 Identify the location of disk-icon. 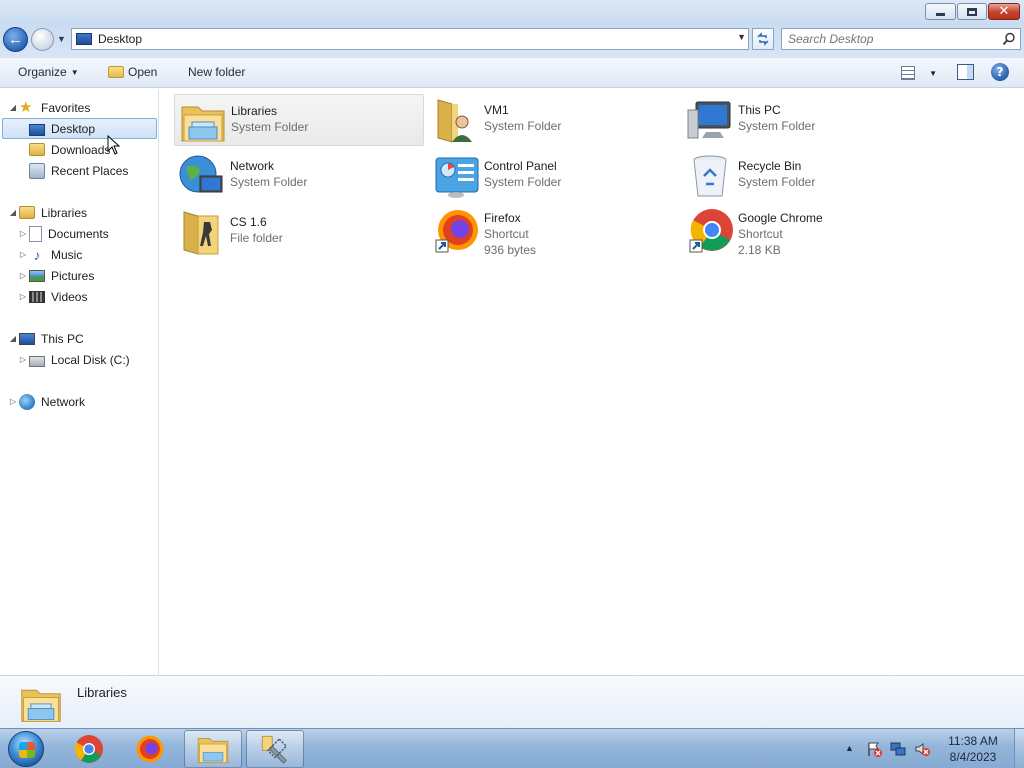
(37, 361).